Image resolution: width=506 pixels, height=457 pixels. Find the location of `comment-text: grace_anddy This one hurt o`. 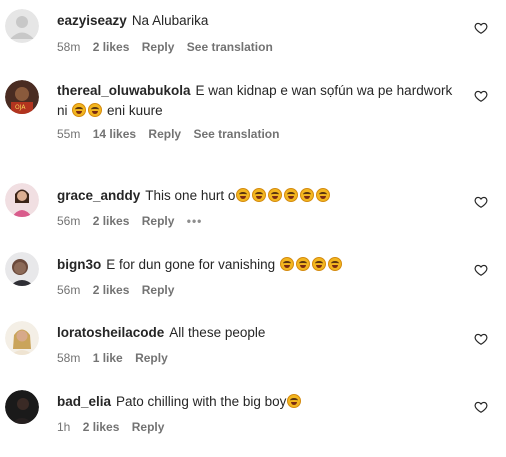

comment-text: grace_anddy This one hurt o is located at coordinates (257, 196).